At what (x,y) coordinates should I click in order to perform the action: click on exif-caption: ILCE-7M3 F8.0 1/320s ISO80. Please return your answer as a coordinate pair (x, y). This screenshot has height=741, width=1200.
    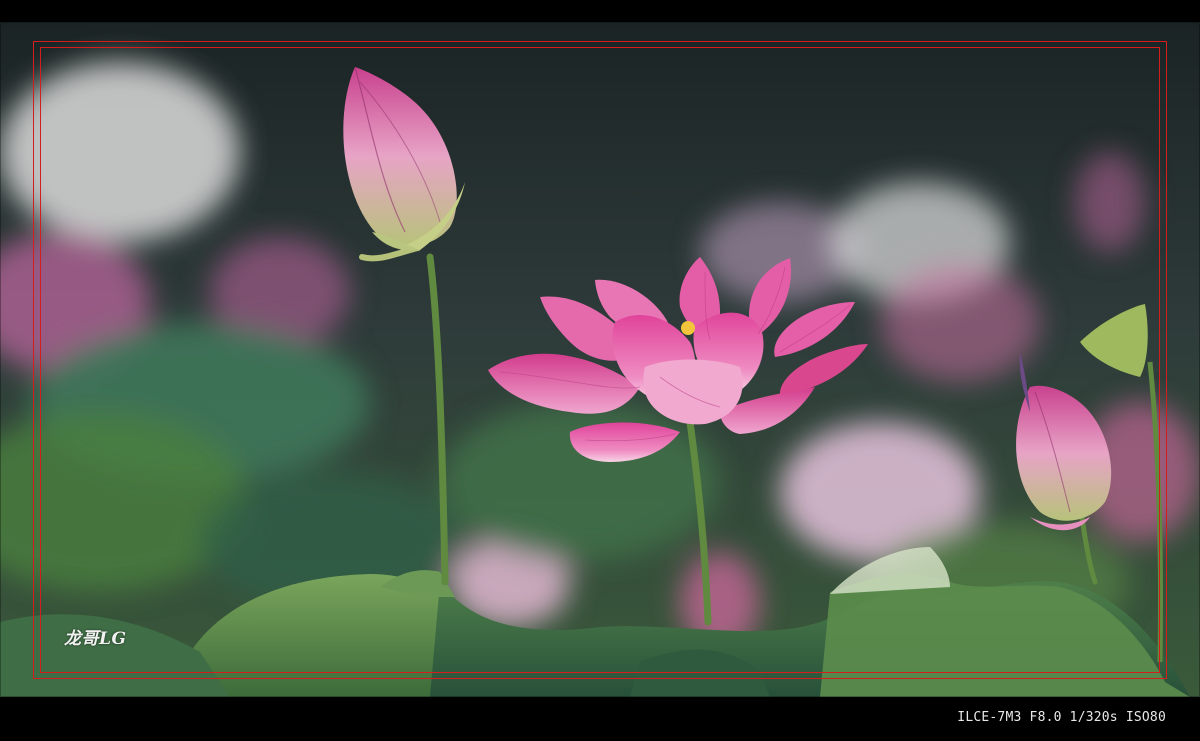
    Looking at the image, I should click on (1061, 717).